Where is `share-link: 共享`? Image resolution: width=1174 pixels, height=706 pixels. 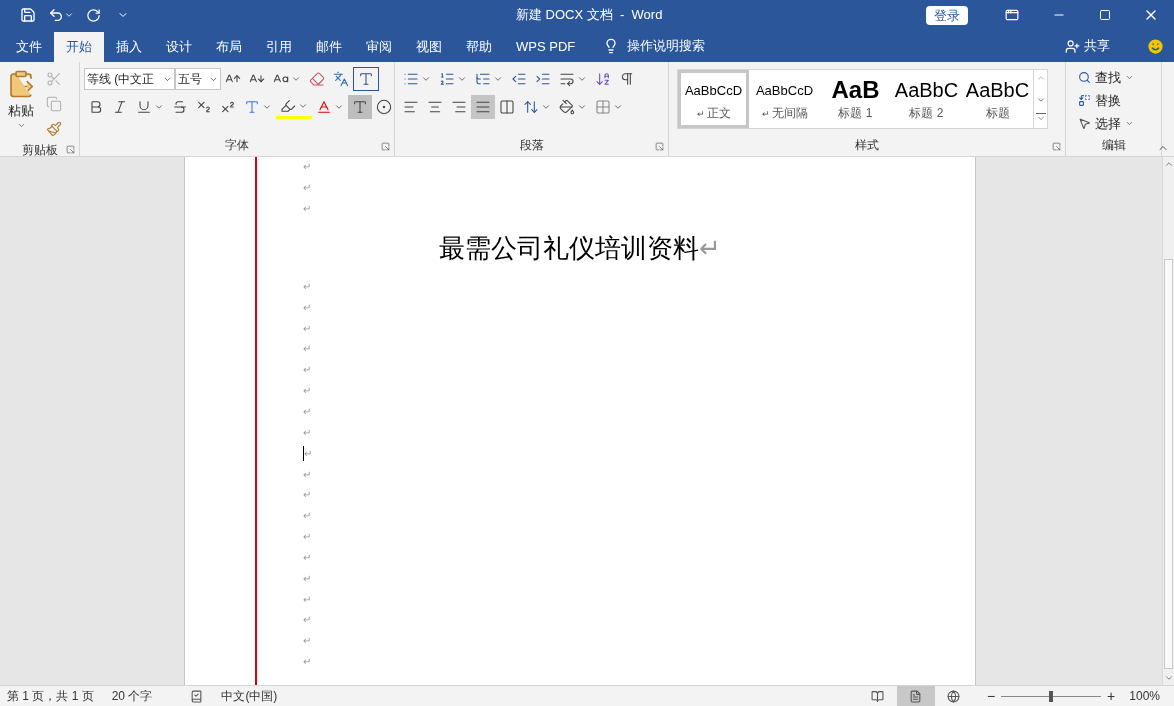 share-link: 共享 is located at coordinates (1097, 46).